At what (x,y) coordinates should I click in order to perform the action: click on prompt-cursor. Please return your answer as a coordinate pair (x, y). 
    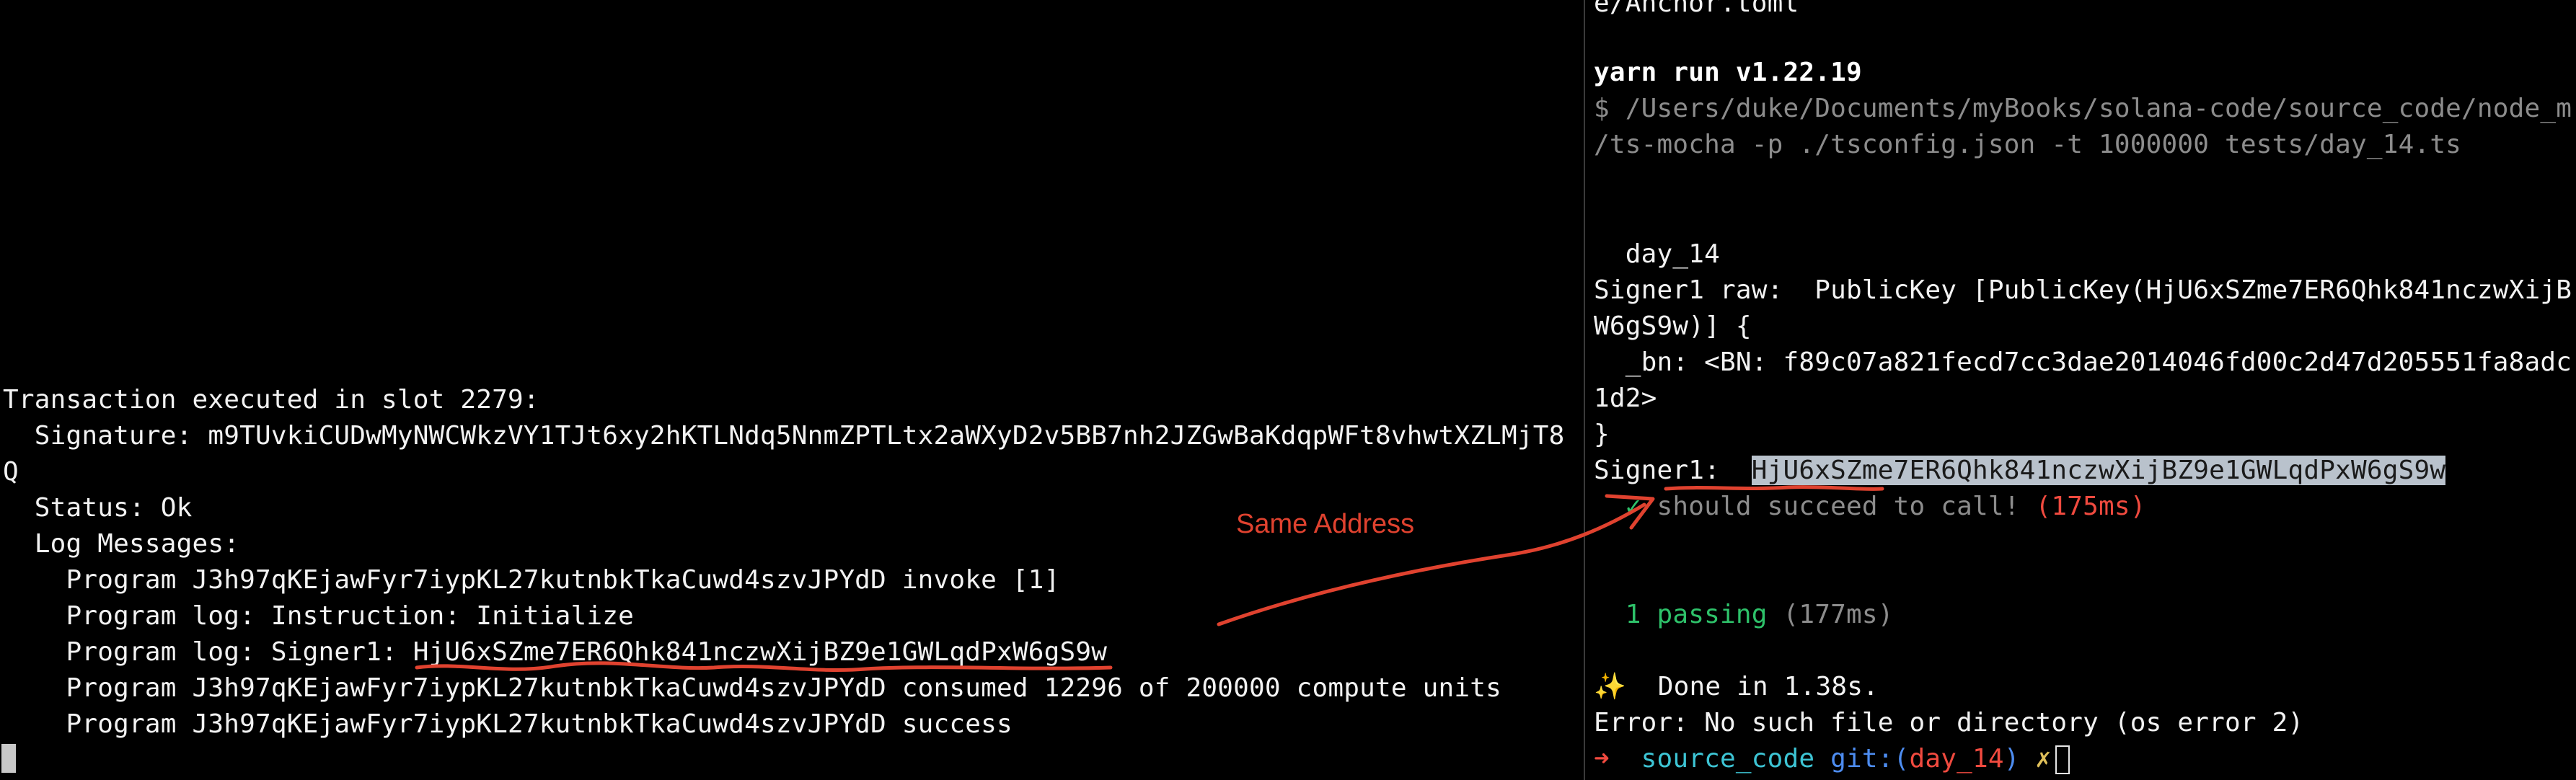
    Looking at the image, I should click on (2062, 759).